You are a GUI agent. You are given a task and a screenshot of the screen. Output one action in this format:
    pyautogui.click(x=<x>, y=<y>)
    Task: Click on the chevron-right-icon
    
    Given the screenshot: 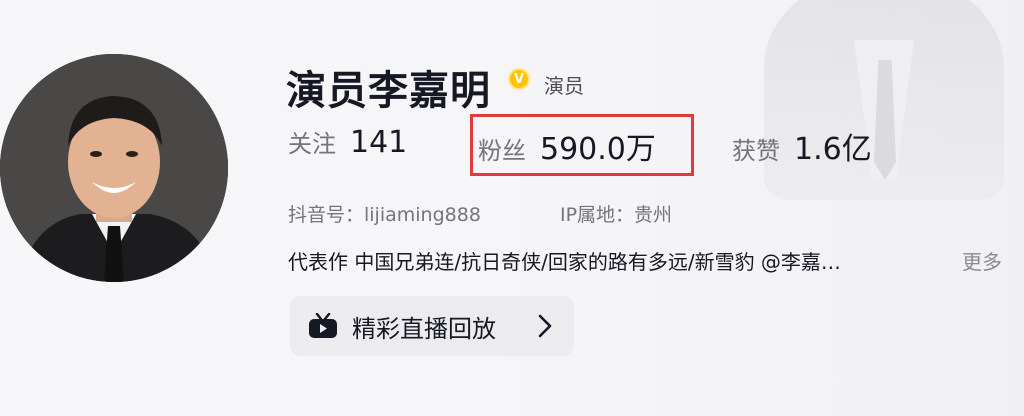 What is the action you would take?
    pyautogui.click(x=545, y=326)
    